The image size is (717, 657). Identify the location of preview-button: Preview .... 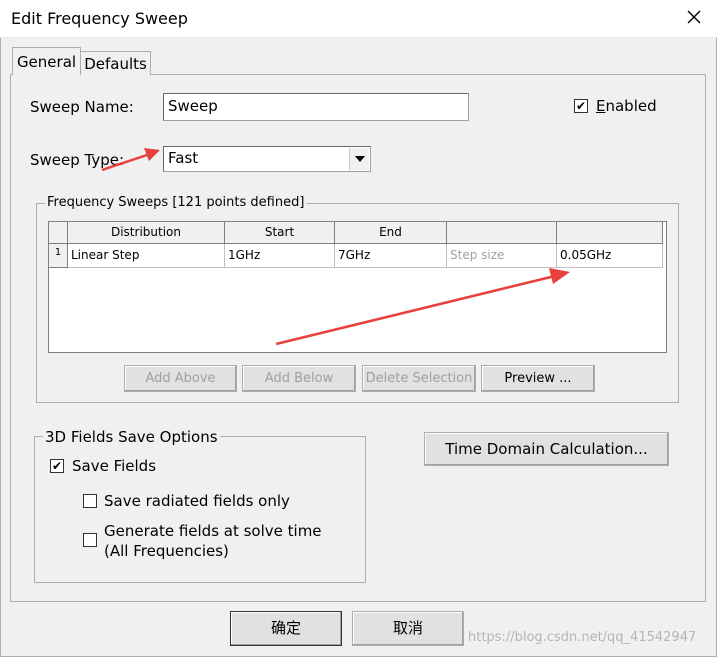
(538, 378).